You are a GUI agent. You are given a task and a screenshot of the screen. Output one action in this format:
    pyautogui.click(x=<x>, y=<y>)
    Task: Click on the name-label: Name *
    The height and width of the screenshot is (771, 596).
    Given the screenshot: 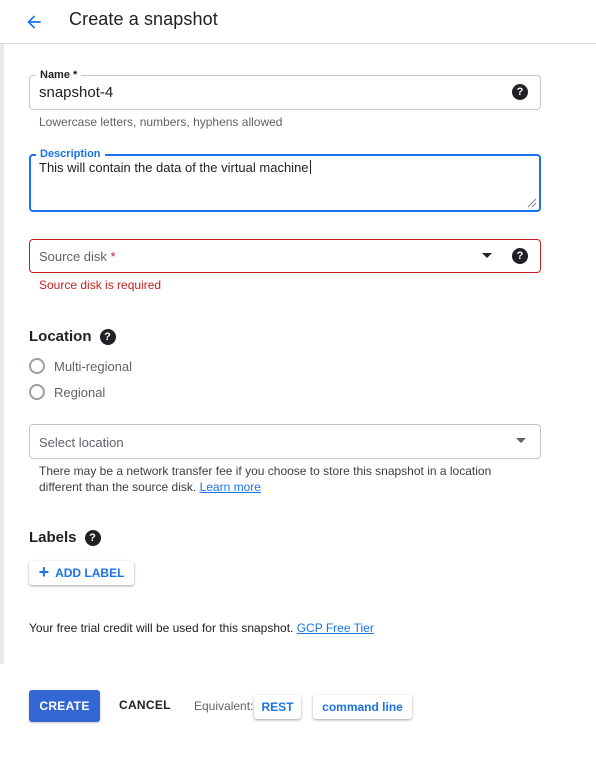 What is the action you would take?
    pyautogui.click(x=59, y=75)
    